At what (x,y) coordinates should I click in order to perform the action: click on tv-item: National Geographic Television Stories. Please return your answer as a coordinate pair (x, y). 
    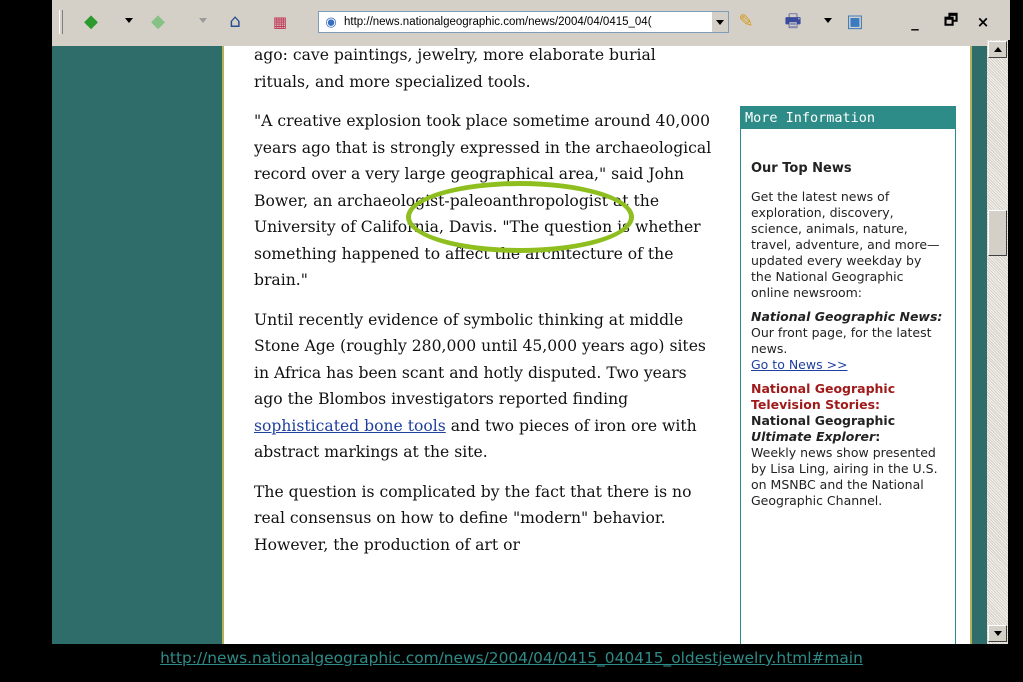
    Looking at the image, I should click on (848, 445).